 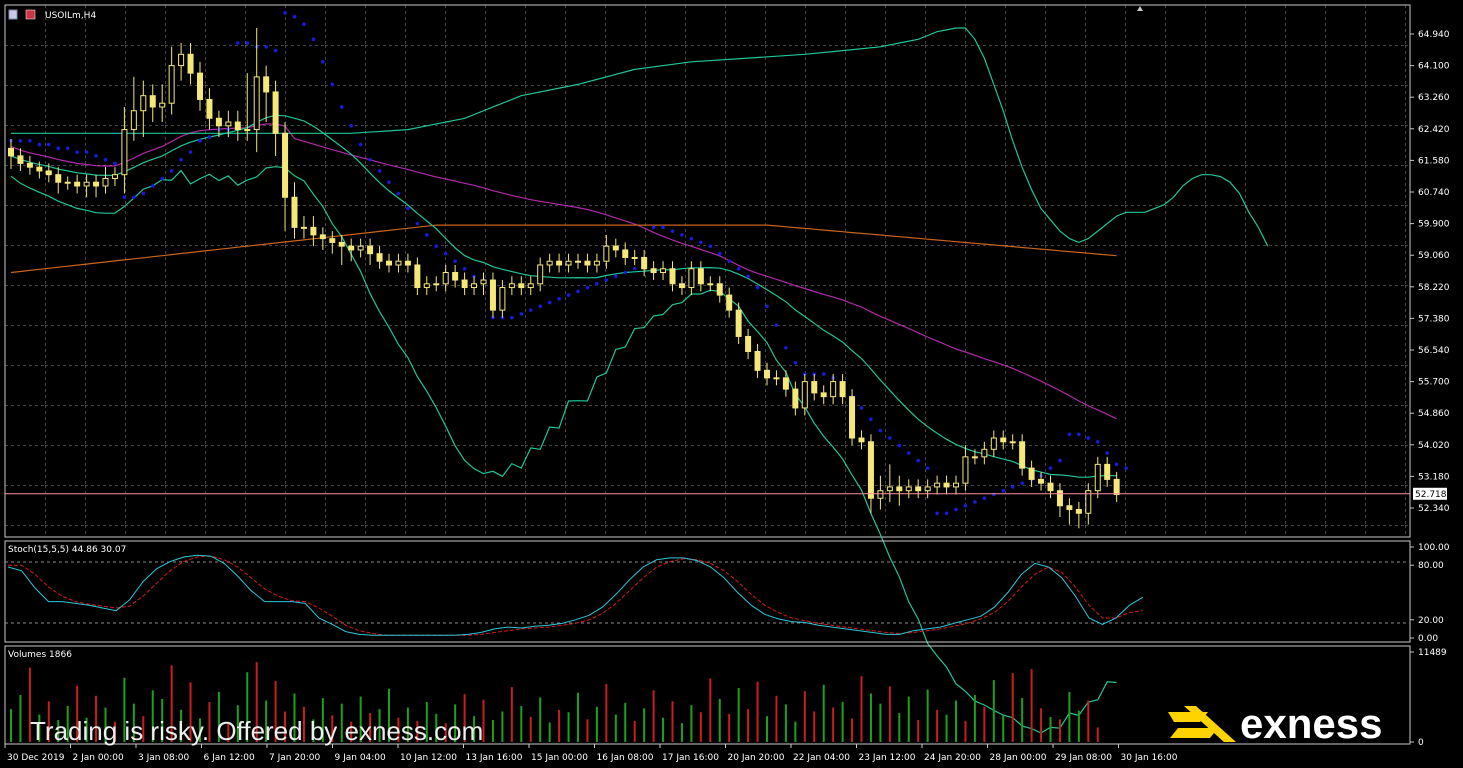 I want to click on time-tick-label: 30 Dec 2019, so click(x=36, y=758).